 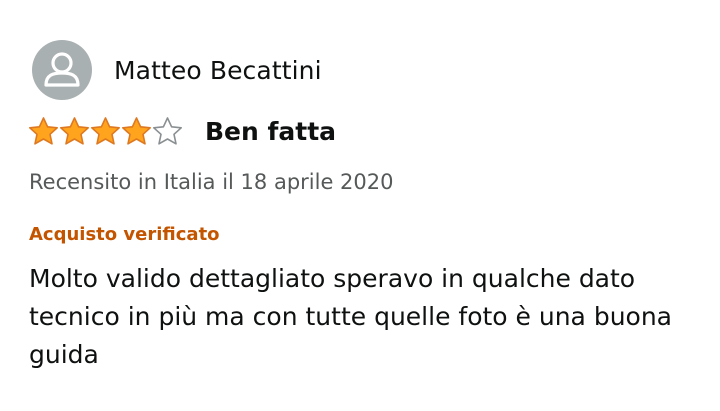 What do you see at coordinates (211, 182) in the screenshot?
I see `review-date: Recensito in Italia il 18 aprile 2020` at bounding box center [211, 182].